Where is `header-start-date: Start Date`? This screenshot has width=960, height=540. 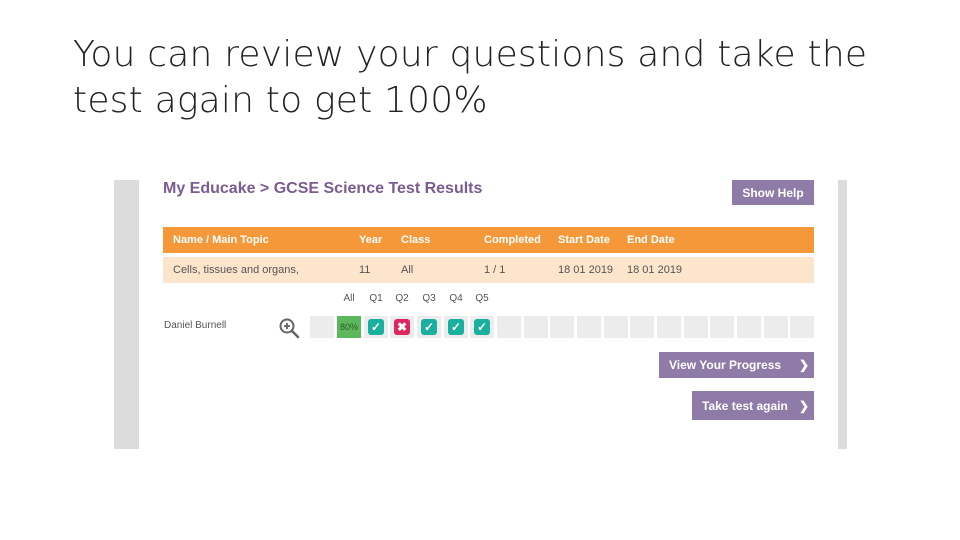 header-start-date: Start Date is located at coordinates (584, 240).